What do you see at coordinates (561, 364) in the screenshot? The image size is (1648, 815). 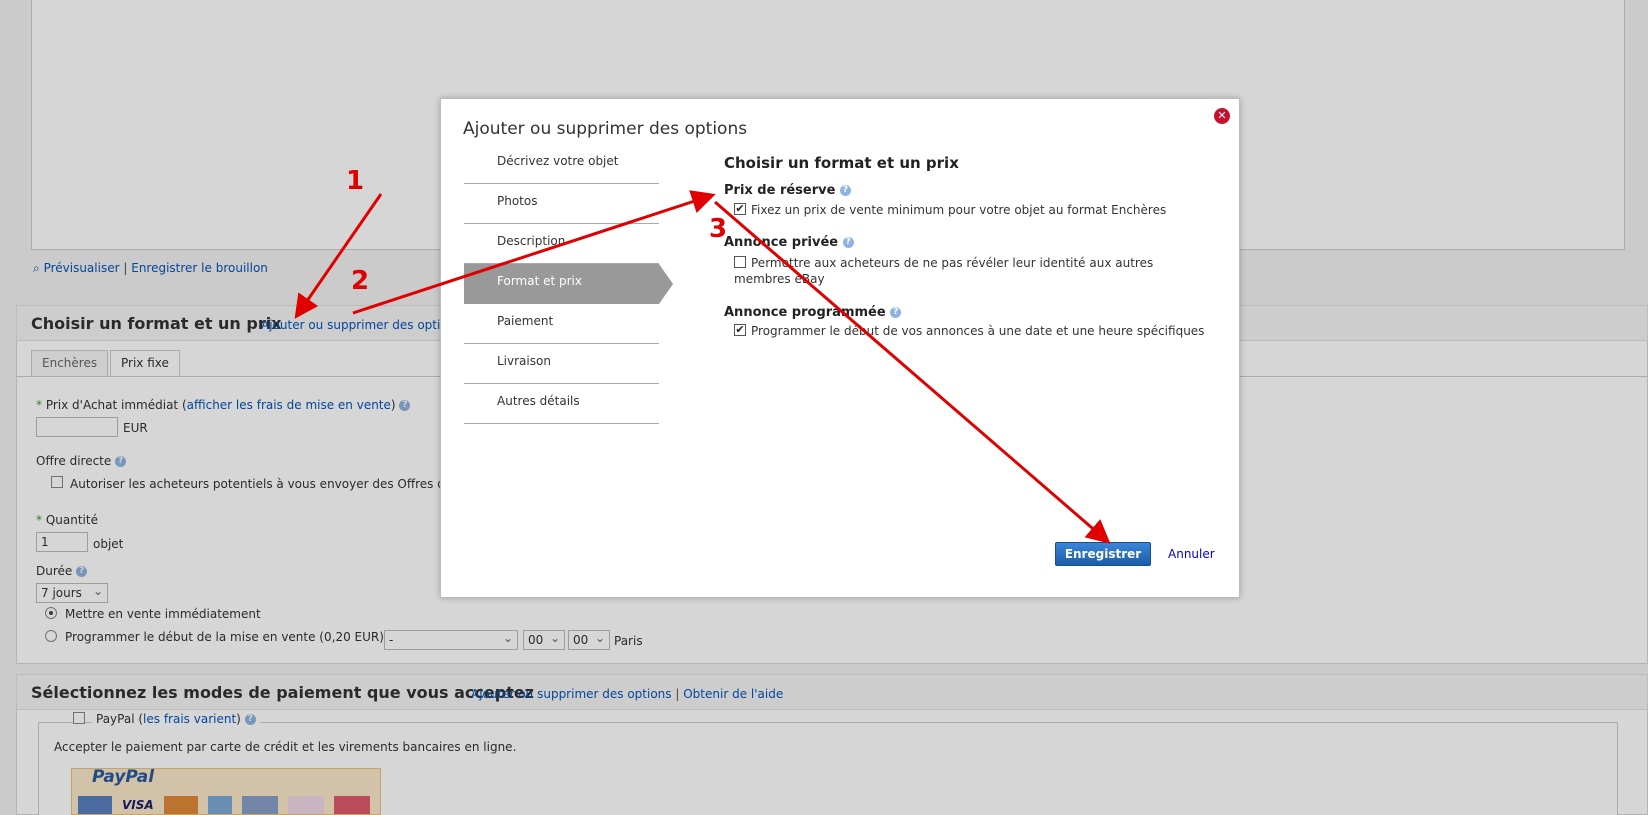 I see `nav-item-shipping: Livraison` at bounding box center [561, 364].